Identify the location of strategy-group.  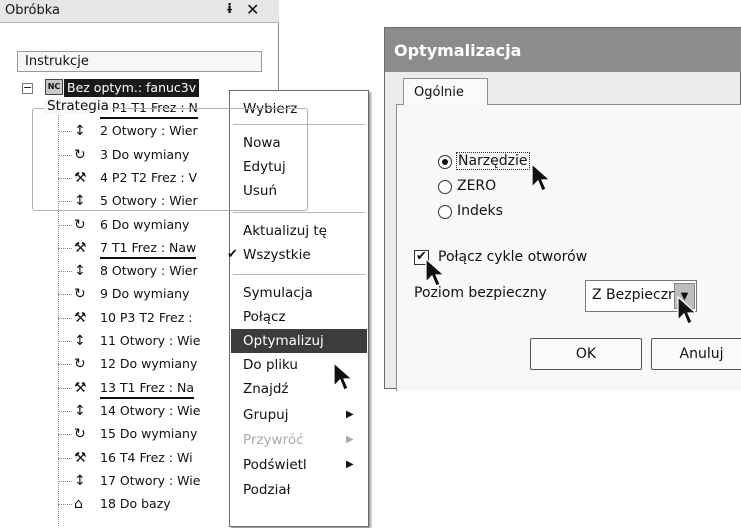
(170, 159).